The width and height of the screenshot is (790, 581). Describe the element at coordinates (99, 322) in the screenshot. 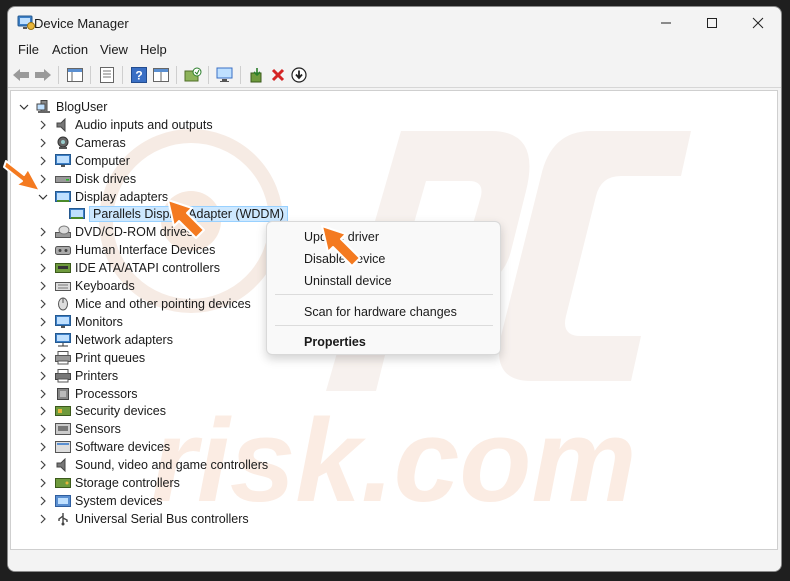

I see `tree-category-label: Monitors` at that location.